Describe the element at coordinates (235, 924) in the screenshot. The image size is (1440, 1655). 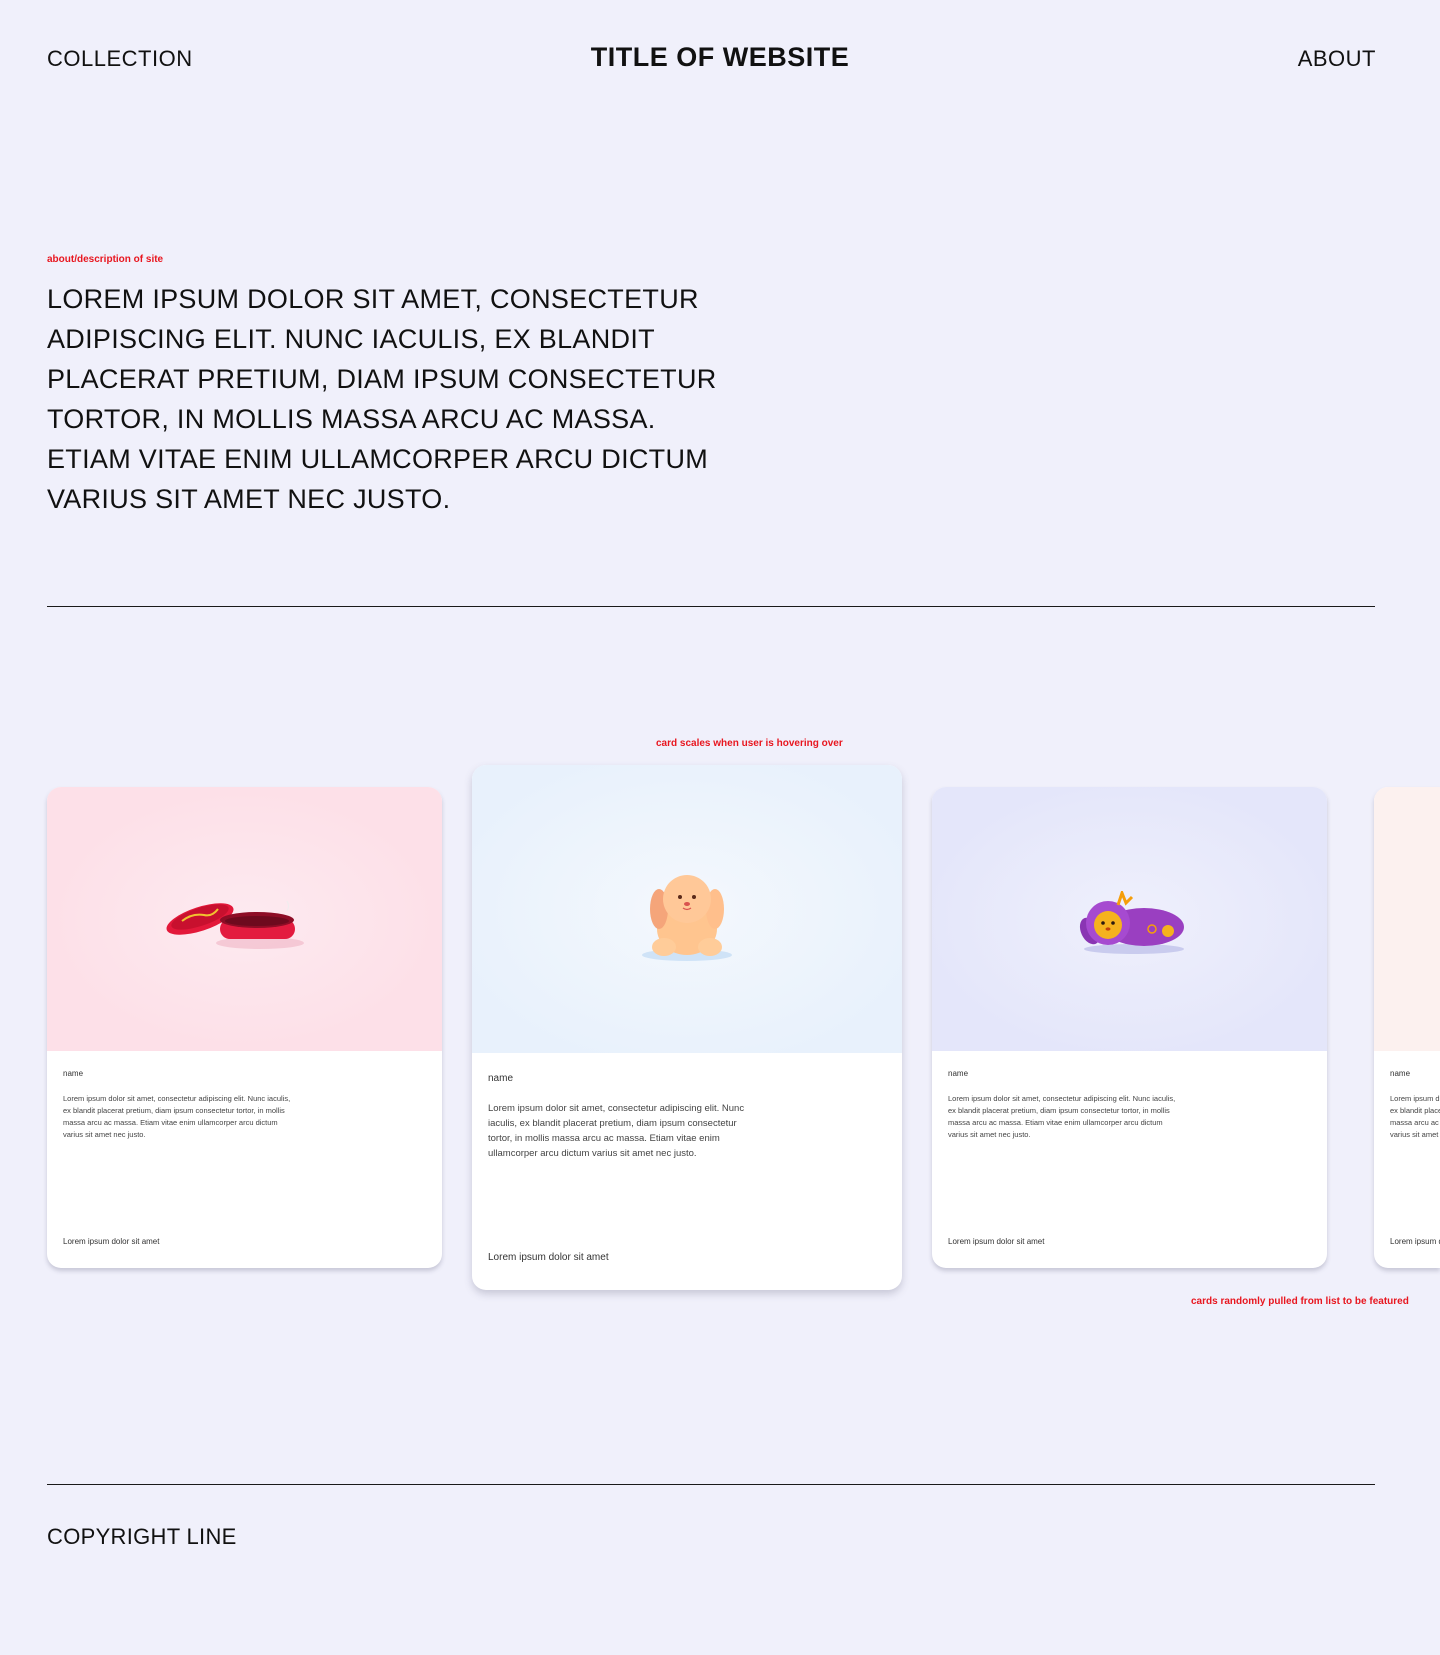
I see `red-tin-box-icon` at that location.